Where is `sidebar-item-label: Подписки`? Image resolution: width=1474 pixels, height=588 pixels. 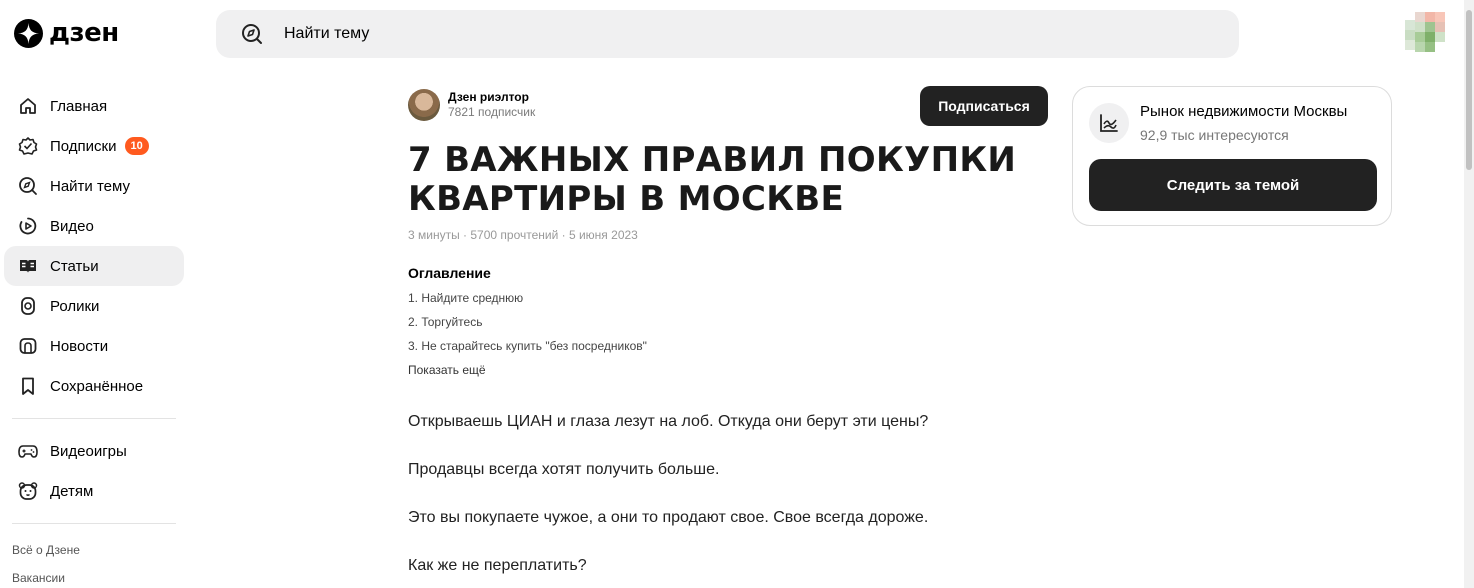
sidebar-item-label: Подписки is located at coordinates (83, 146).